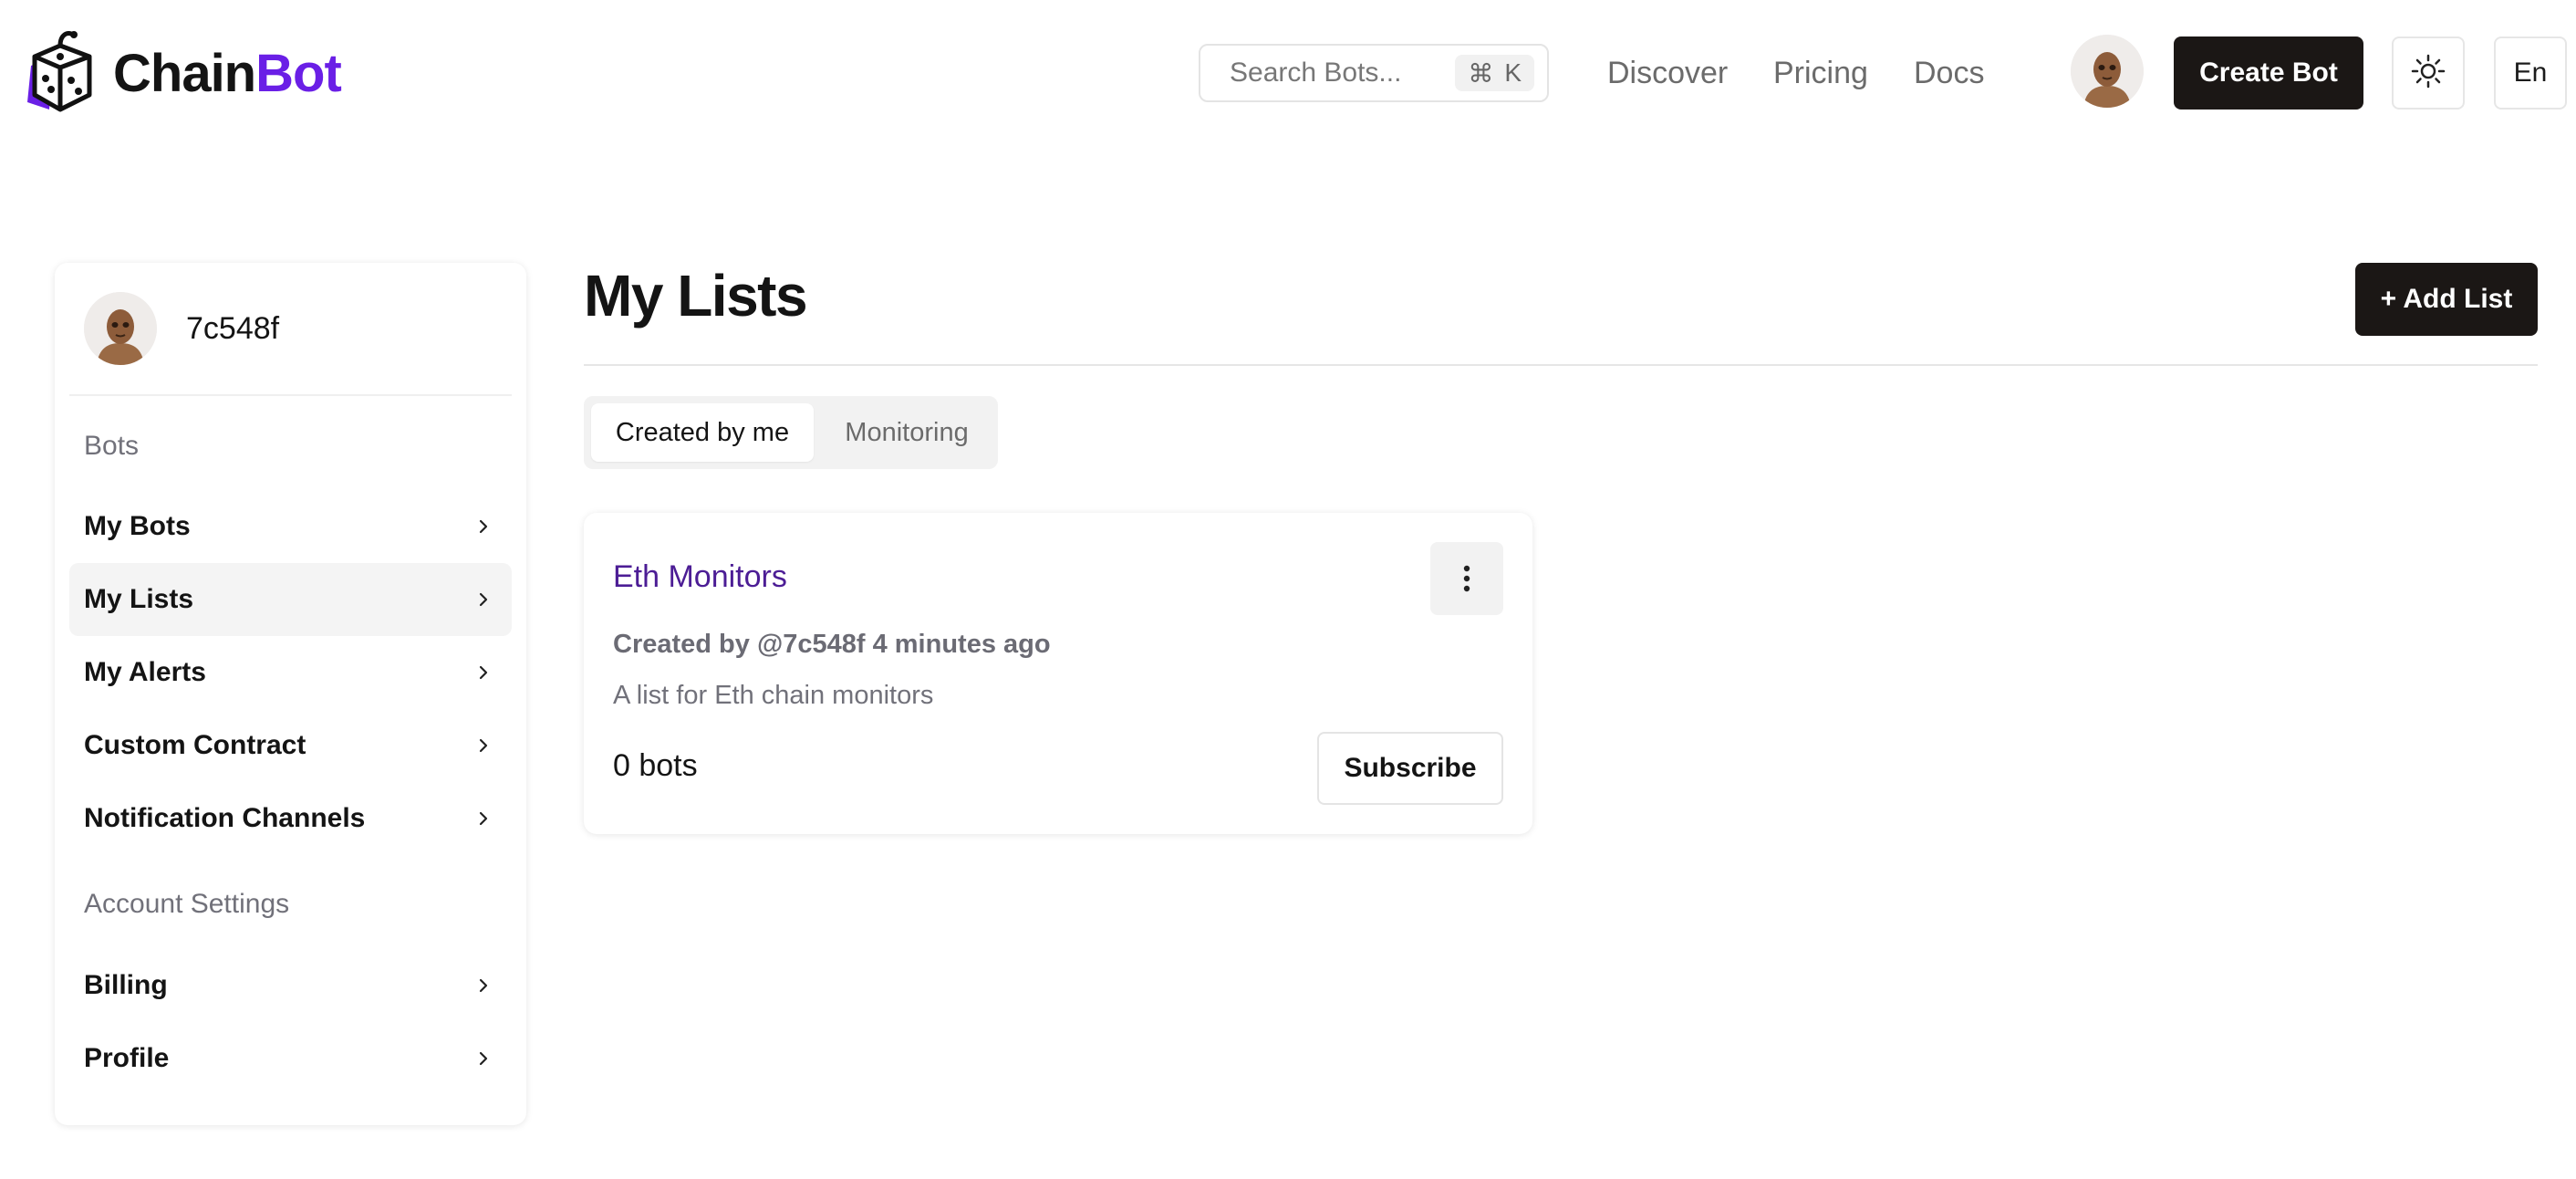  What do you see at coordinates (773, 695) in the screenshot?
I see `list-card-description: A list for Eth chain monitors` at bounding box center [773, 695].